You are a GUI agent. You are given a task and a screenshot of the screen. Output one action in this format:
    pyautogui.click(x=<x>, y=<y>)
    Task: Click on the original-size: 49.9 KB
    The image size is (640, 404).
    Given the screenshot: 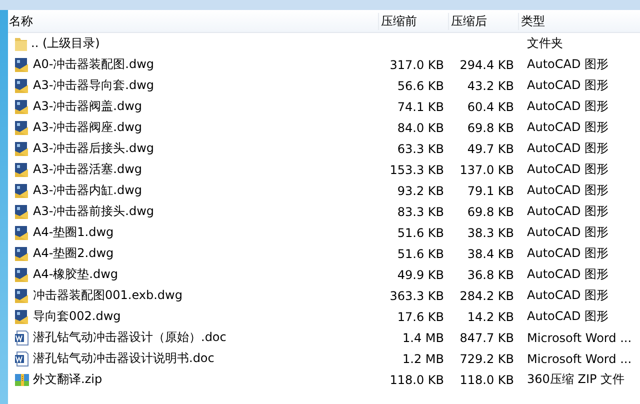 What is the action you would take?
    pyautogui.click(x=420, y=275)
    